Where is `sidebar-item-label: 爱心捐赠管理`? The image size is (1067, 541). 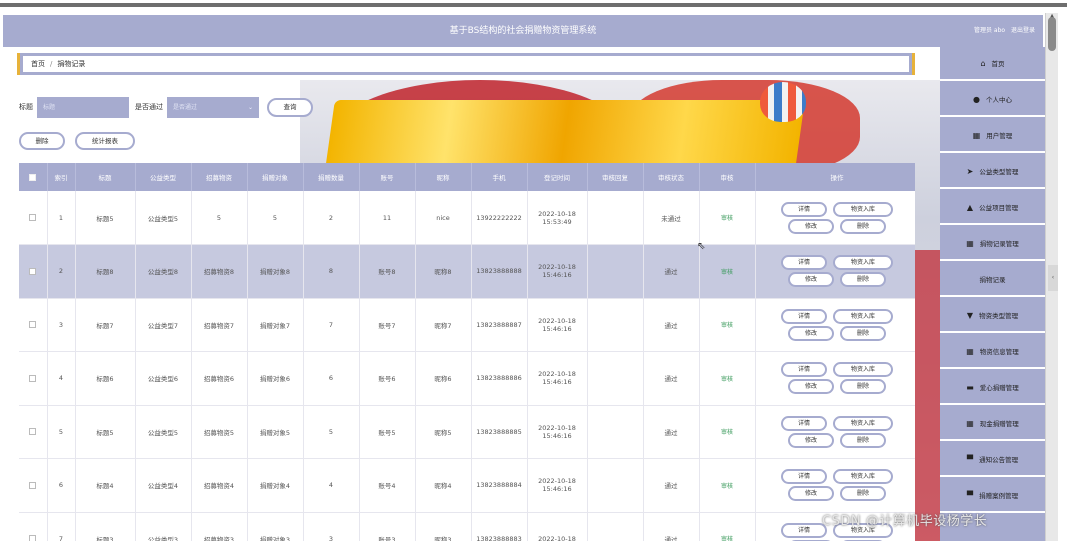 sidebar-item-label: 爱心捐赠管理 is located at coordinates (999, 388).